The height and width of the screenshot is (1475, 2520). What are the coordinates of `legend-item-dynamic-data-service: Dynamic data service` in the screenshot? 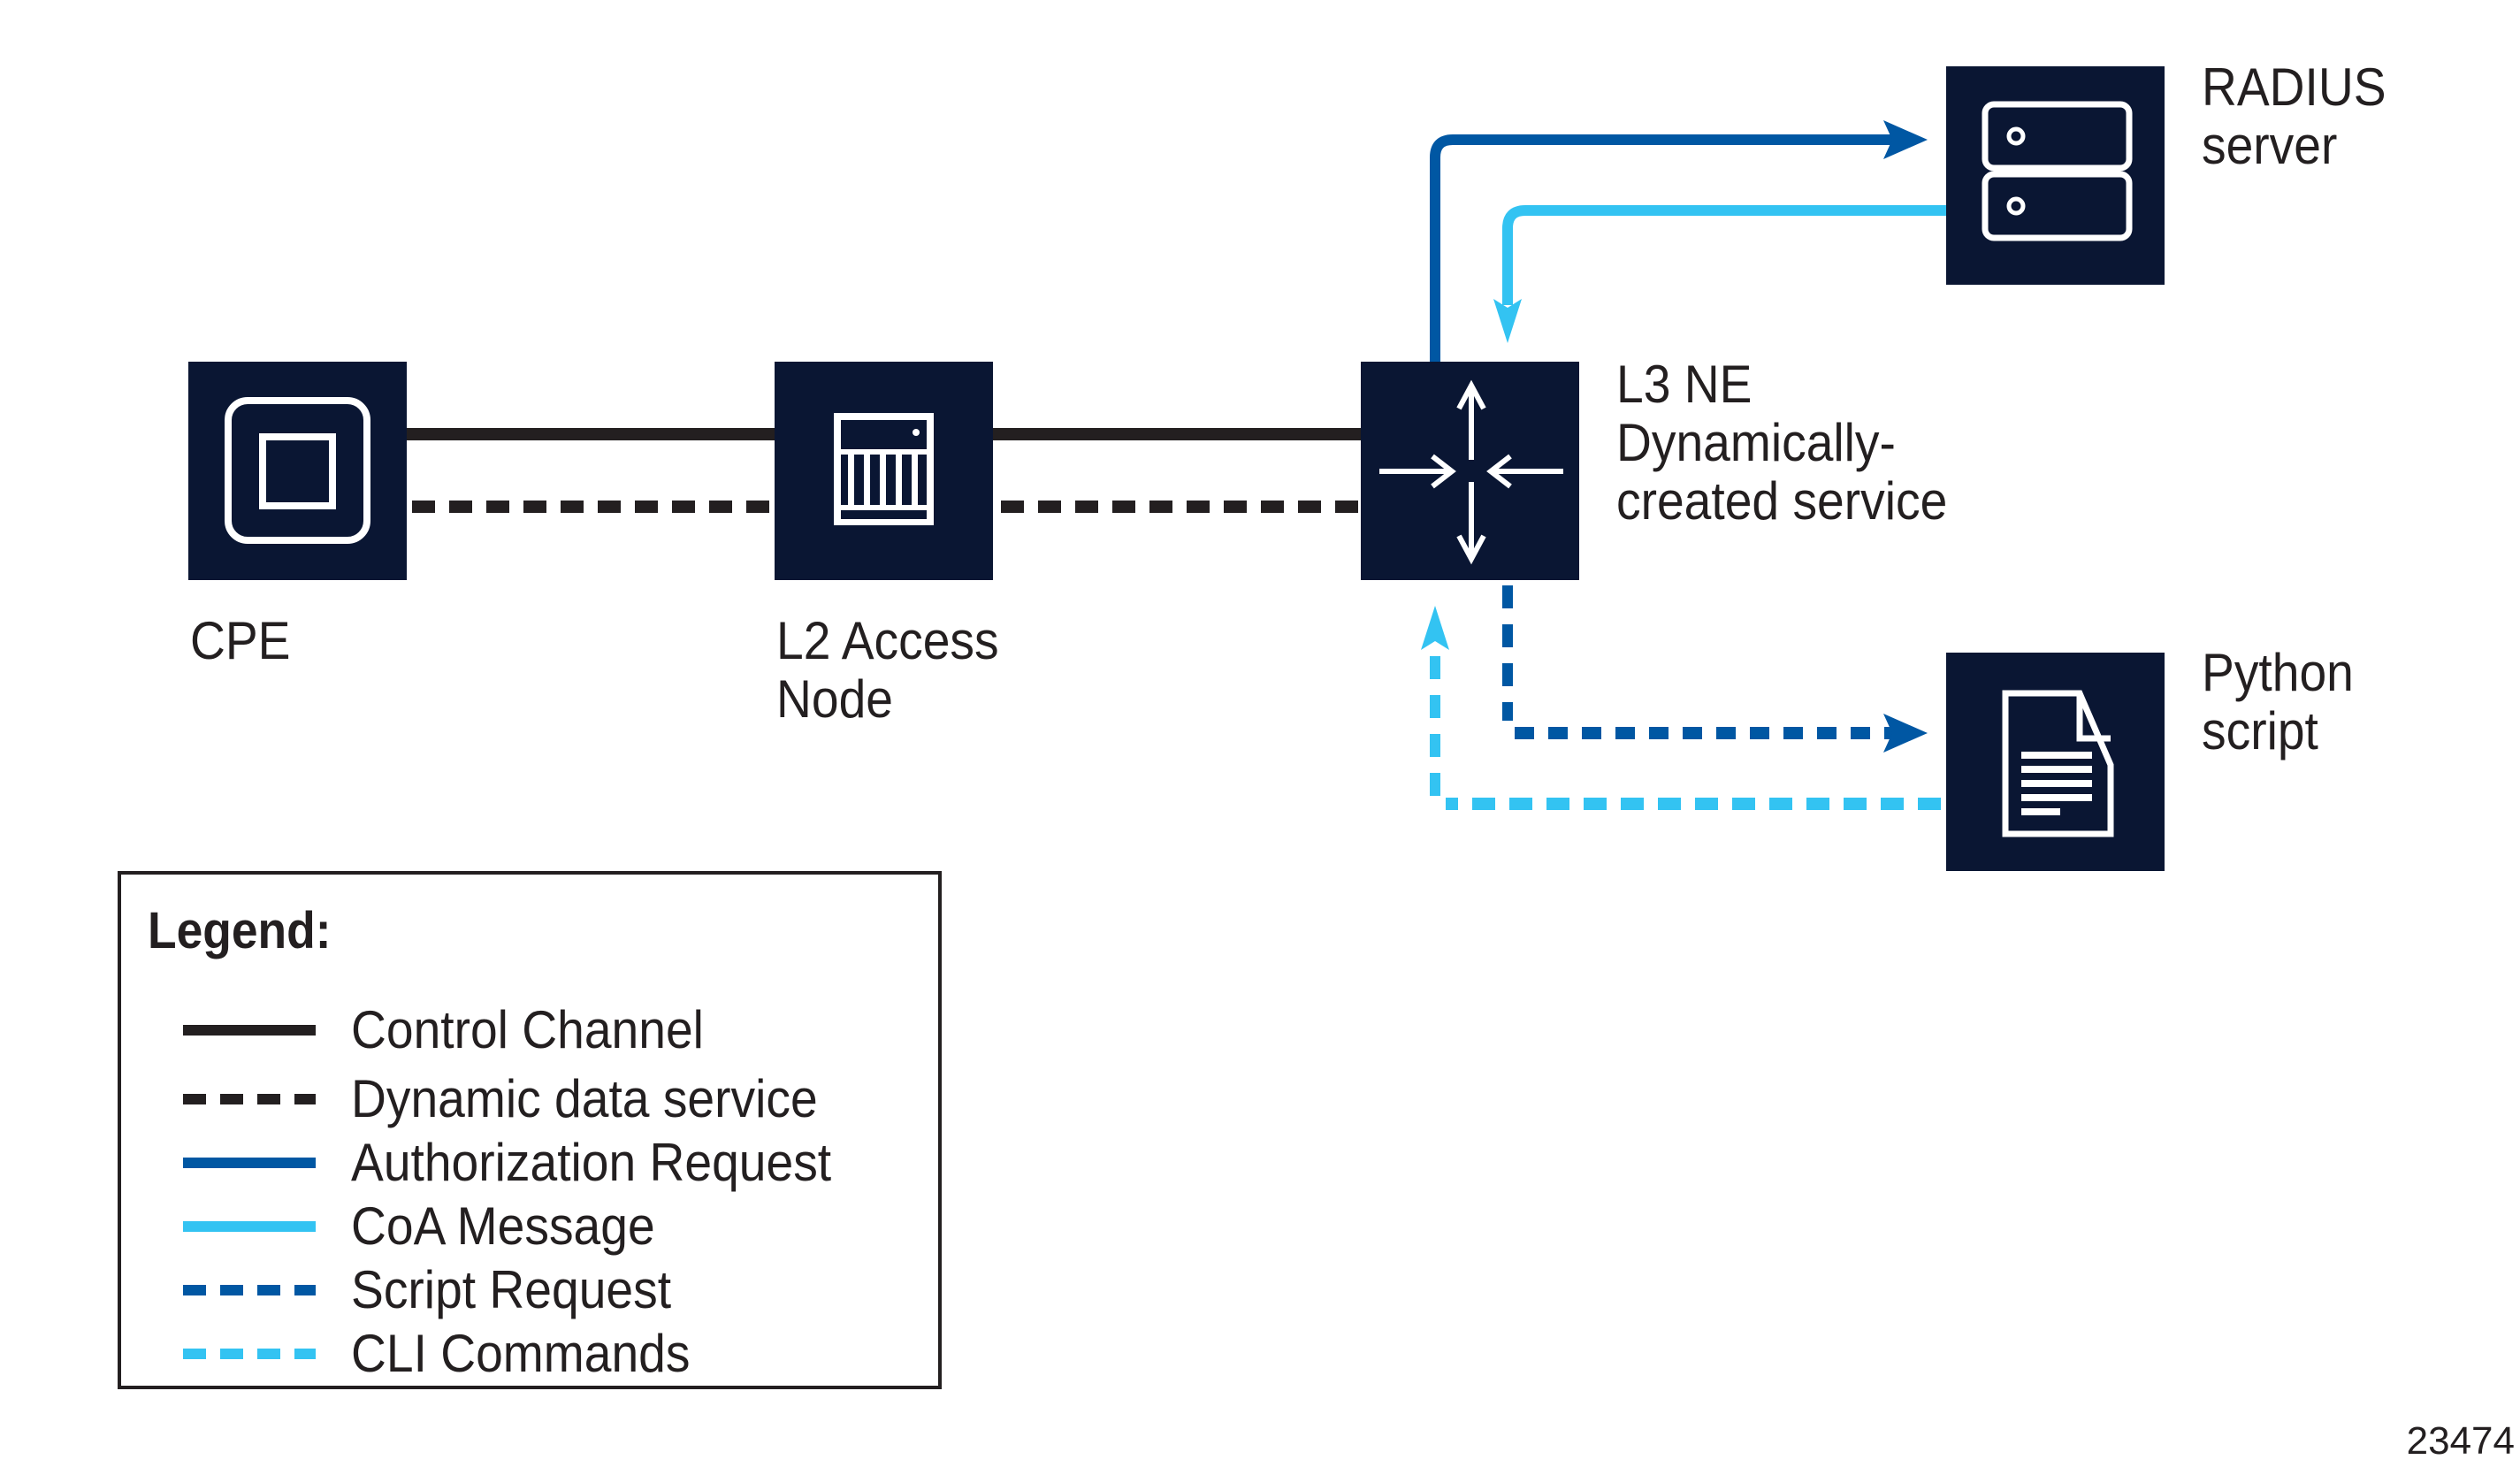 It's located at (554, 1099).